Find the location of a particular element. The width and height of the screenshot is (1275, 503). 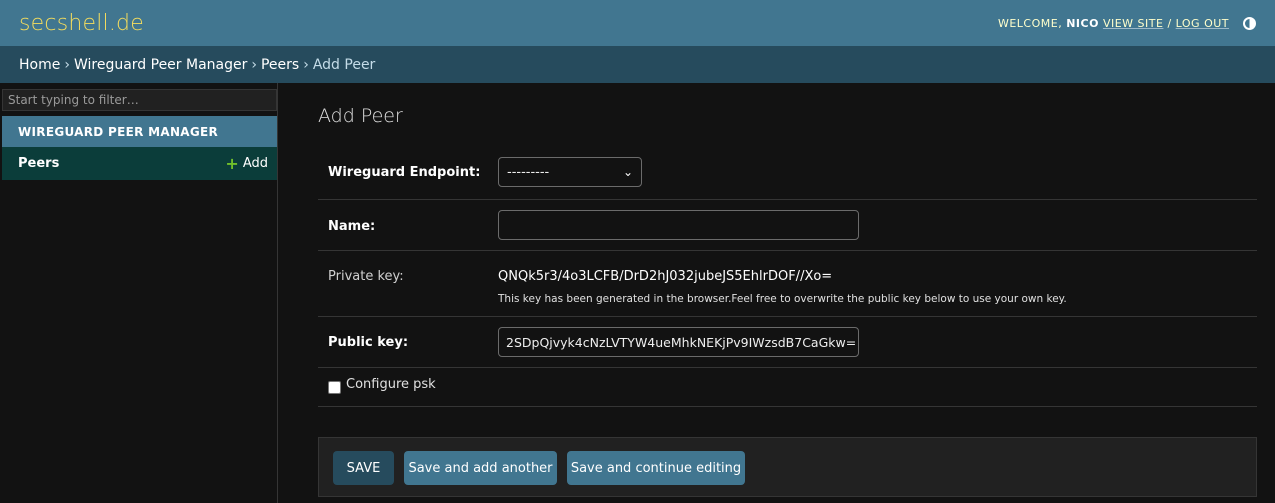

save-and-continue-button: Save and continue editing is located at coordinates (656, 468).